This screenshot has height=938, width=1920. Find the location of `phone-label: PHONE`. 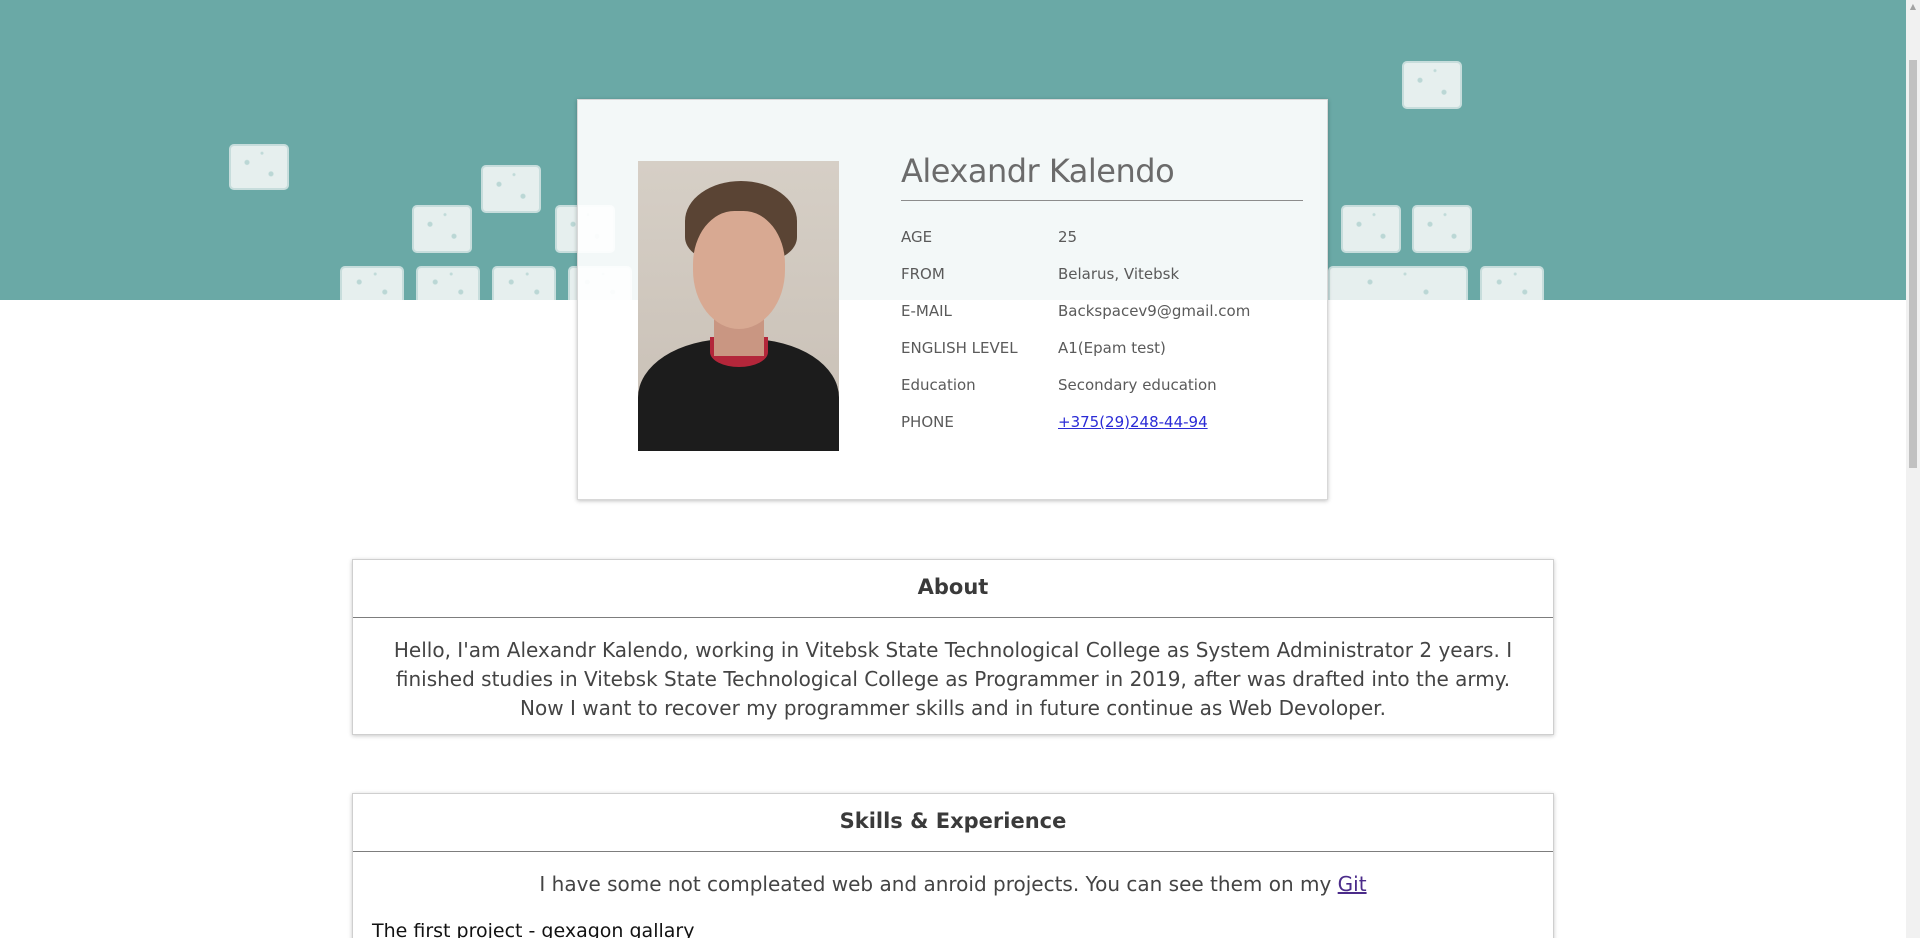

phone-label: PHONE is located at coordinates (927, 422).